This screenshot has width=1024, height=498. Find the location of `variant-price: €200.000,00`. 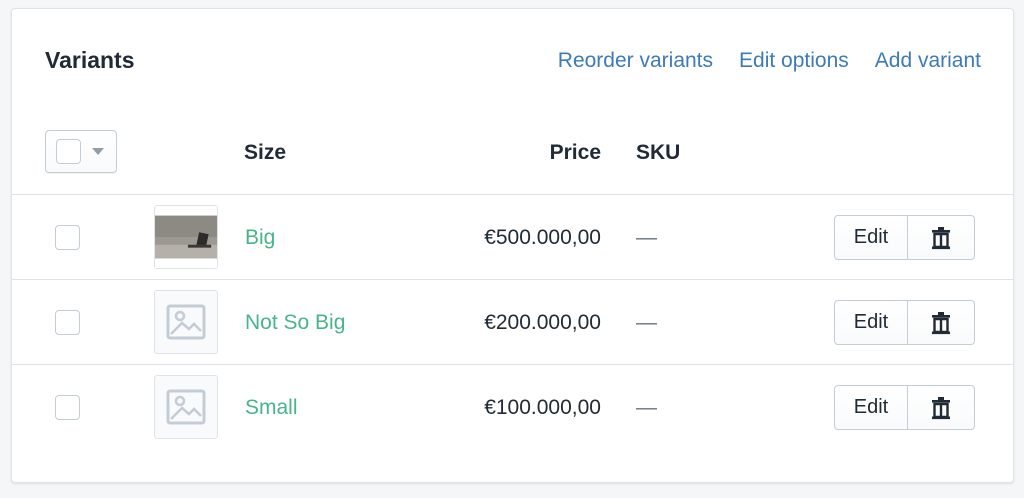

variant-price: €200.000,00 is located at coordinates (542, 322).